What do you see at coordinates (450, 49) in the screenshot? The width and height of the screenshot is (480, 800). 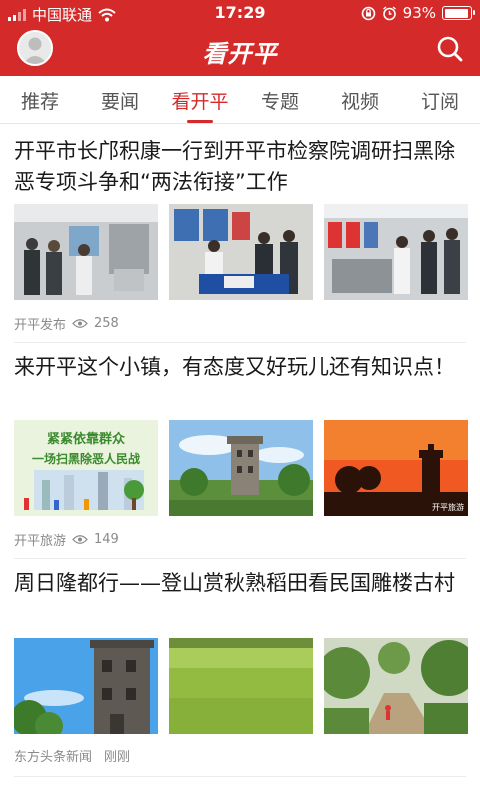 I see `search-icon` at bounding box center [450, 49].